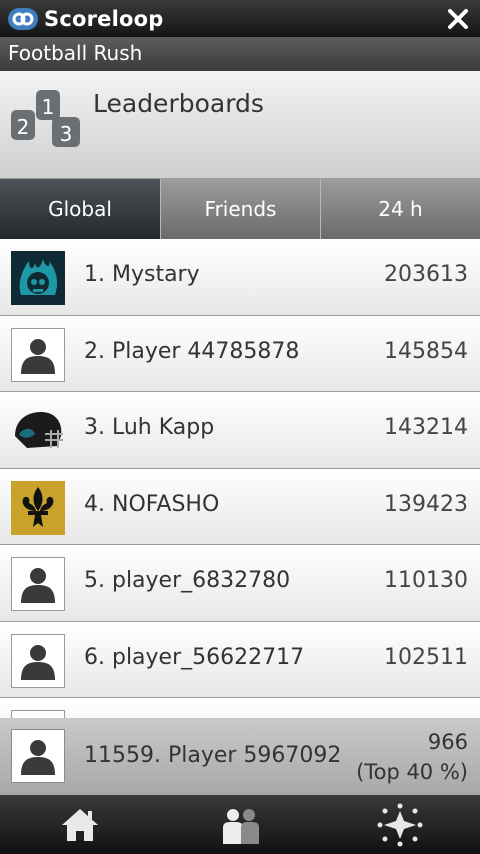 This screenshot has width=480, height=854. Describe the element at coordinates (426, 274) in the screenshot. I see `player-score: 203613` at that location.